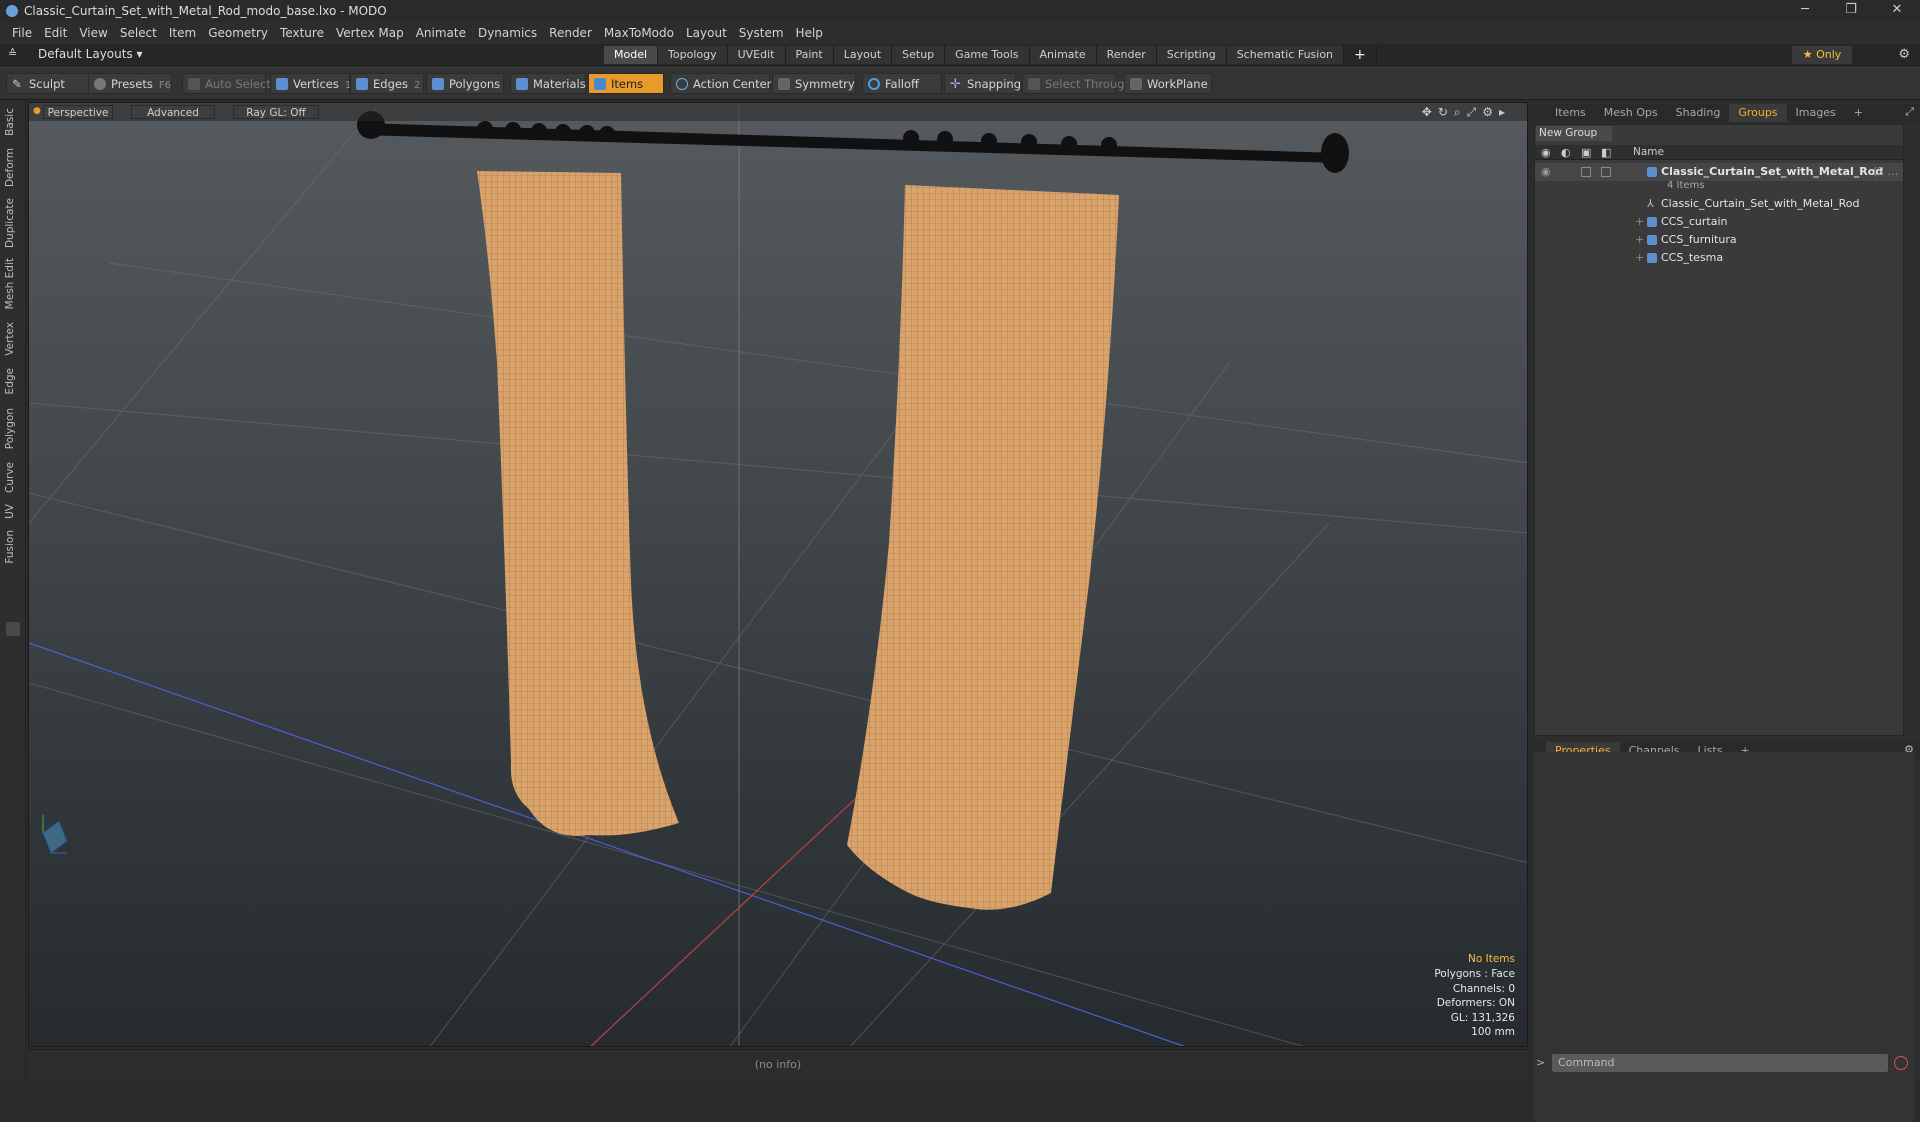 The height and width of the screenshot is (1122, 1920). What do you see at coordinates (100, 84) in the screenshot?
I see `presets-icon` at bounding box center [100, 84].